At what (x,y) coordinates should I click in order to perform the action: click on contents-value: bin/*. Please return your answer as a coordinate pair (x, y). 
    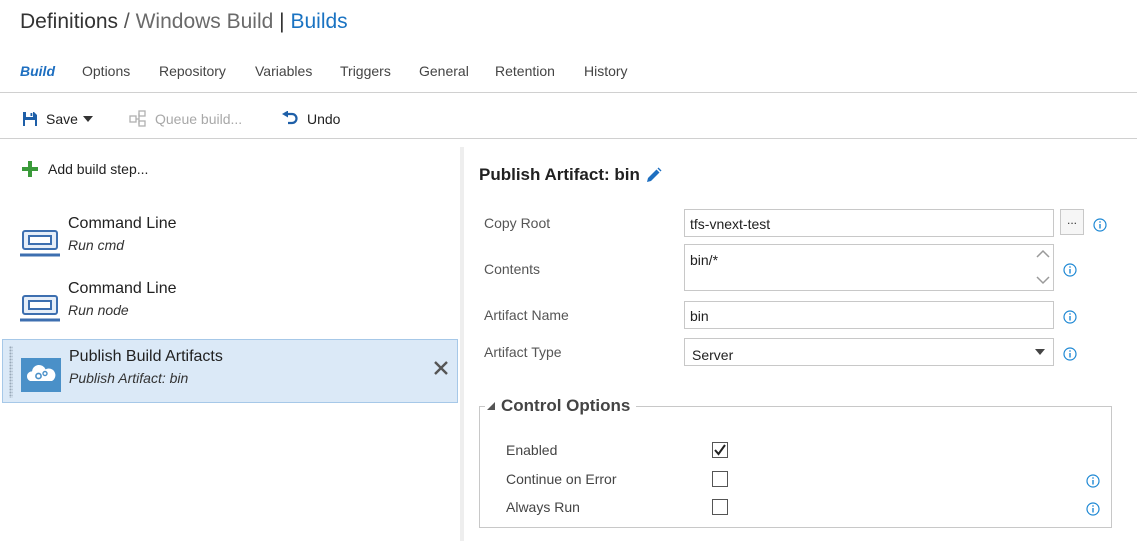
    Looking at the image, I should click on (704, 260).